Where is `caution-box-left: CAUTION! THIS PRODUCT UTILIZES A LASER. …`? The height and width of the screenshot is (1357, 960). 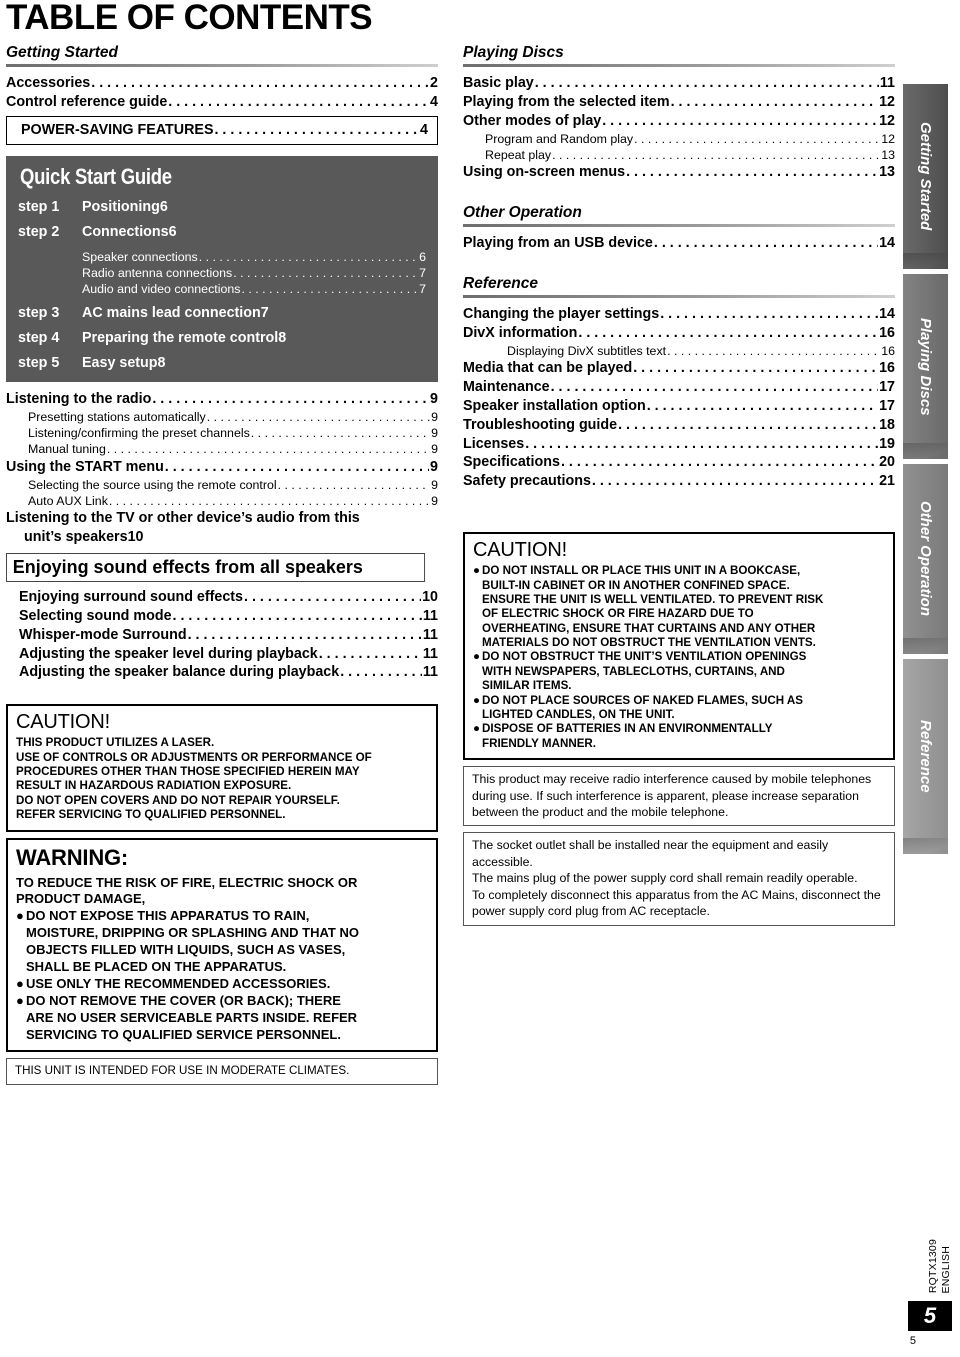 caution-box-left: CAUTION! THIS PRODUCT UTILIZES A LASER. … is located at coordinates (222, 768).